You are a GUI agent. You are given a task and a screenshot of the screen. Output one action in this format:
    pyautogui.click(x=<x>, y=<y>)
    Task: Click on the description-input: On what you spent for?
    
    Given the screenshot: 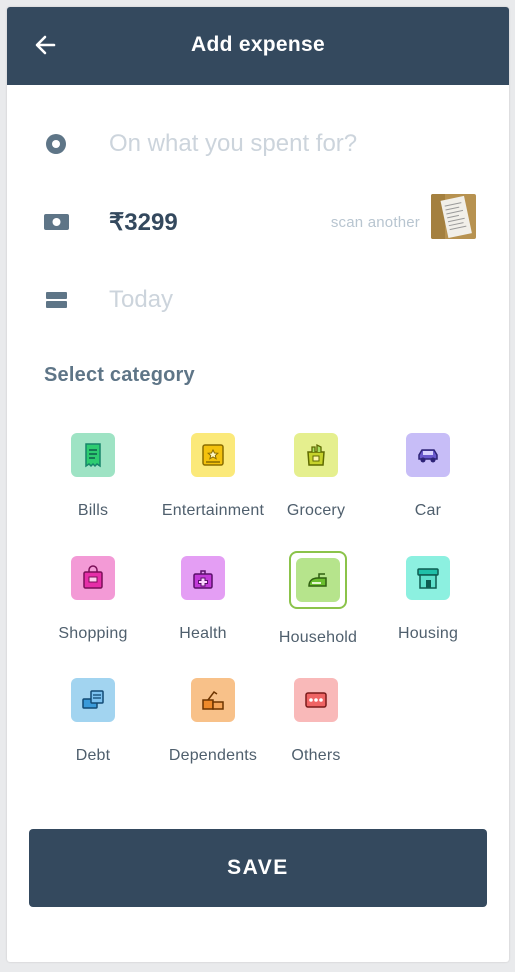 What is the action you would take?
    pyautogui.click(x=233, y=144)
    